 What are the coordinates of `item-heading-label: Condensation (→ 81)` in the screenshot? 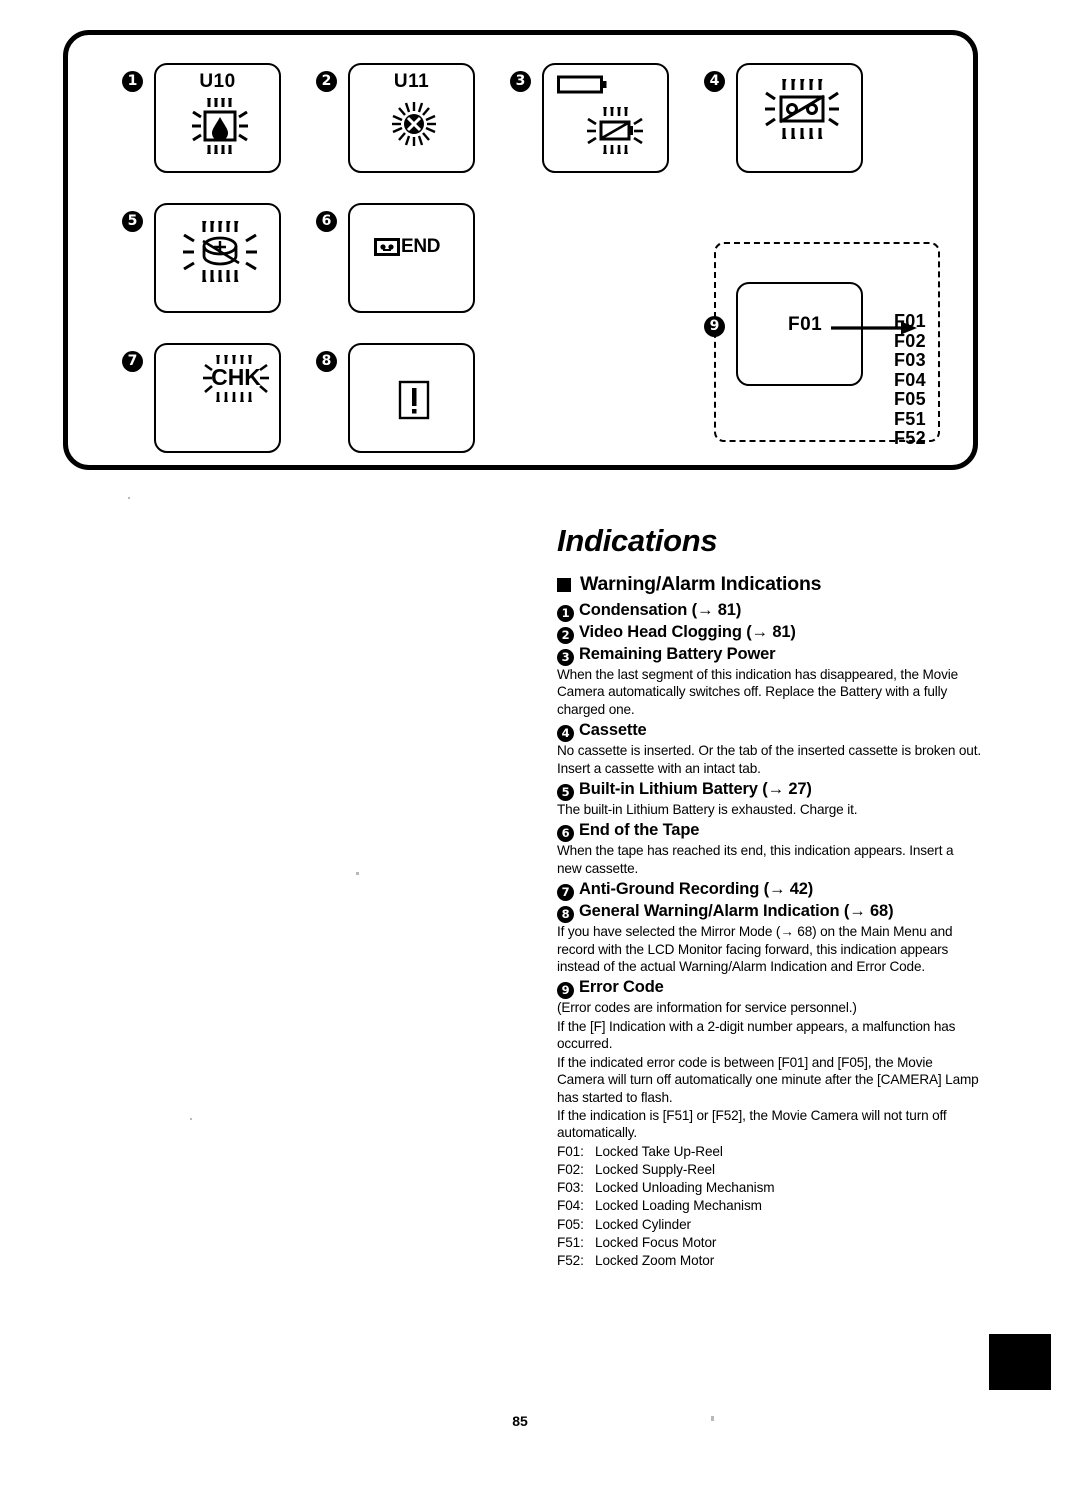 It's located at (660, 610).